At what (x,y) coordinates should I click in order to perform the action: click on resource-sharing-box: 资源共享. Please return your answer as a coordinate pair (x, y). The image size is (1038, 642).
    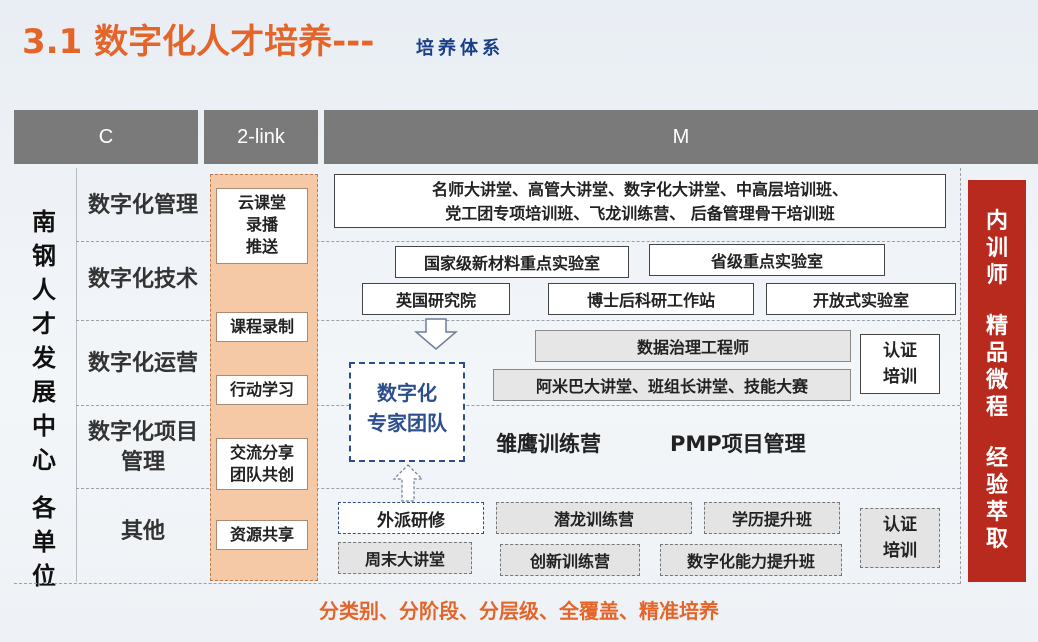
    Looking at the image, I should click on (262, 535).